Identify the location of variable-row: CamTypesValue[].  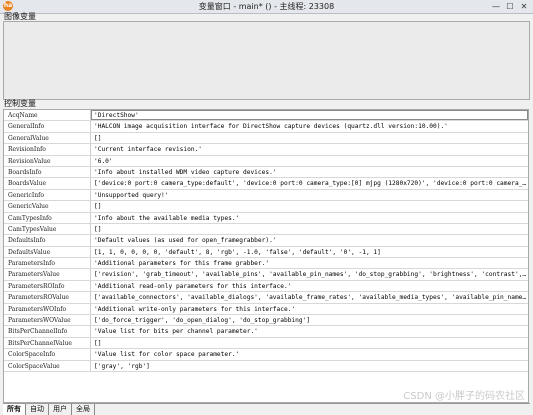
(266, 229).